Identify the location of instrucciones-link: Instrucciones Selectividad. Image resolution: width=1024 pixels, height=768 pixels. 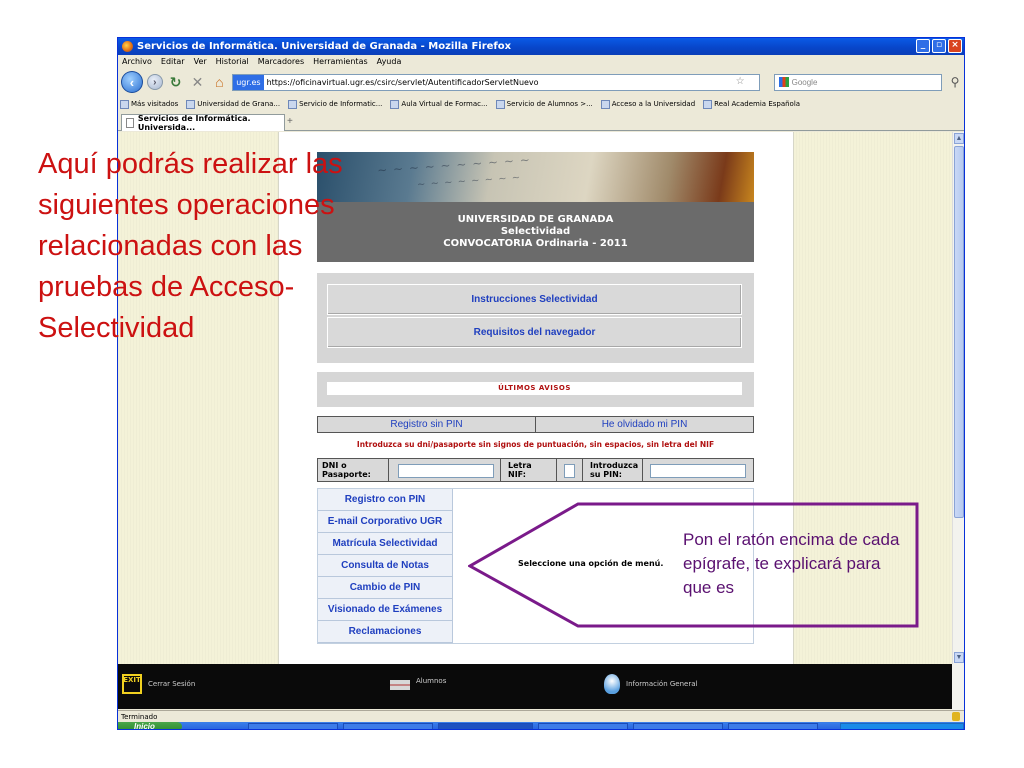
(534, 299).